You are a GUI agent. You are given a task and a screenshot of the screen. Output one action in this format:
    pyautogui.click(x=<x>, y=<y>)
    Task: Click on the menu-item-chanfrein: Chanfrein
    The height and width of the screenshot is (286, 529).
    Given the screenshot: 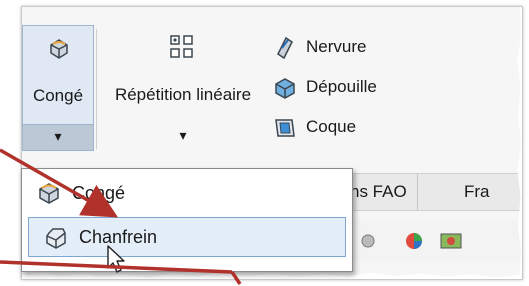 What is the action you would take?
    pyautogui.click(x=187, y=237)
    